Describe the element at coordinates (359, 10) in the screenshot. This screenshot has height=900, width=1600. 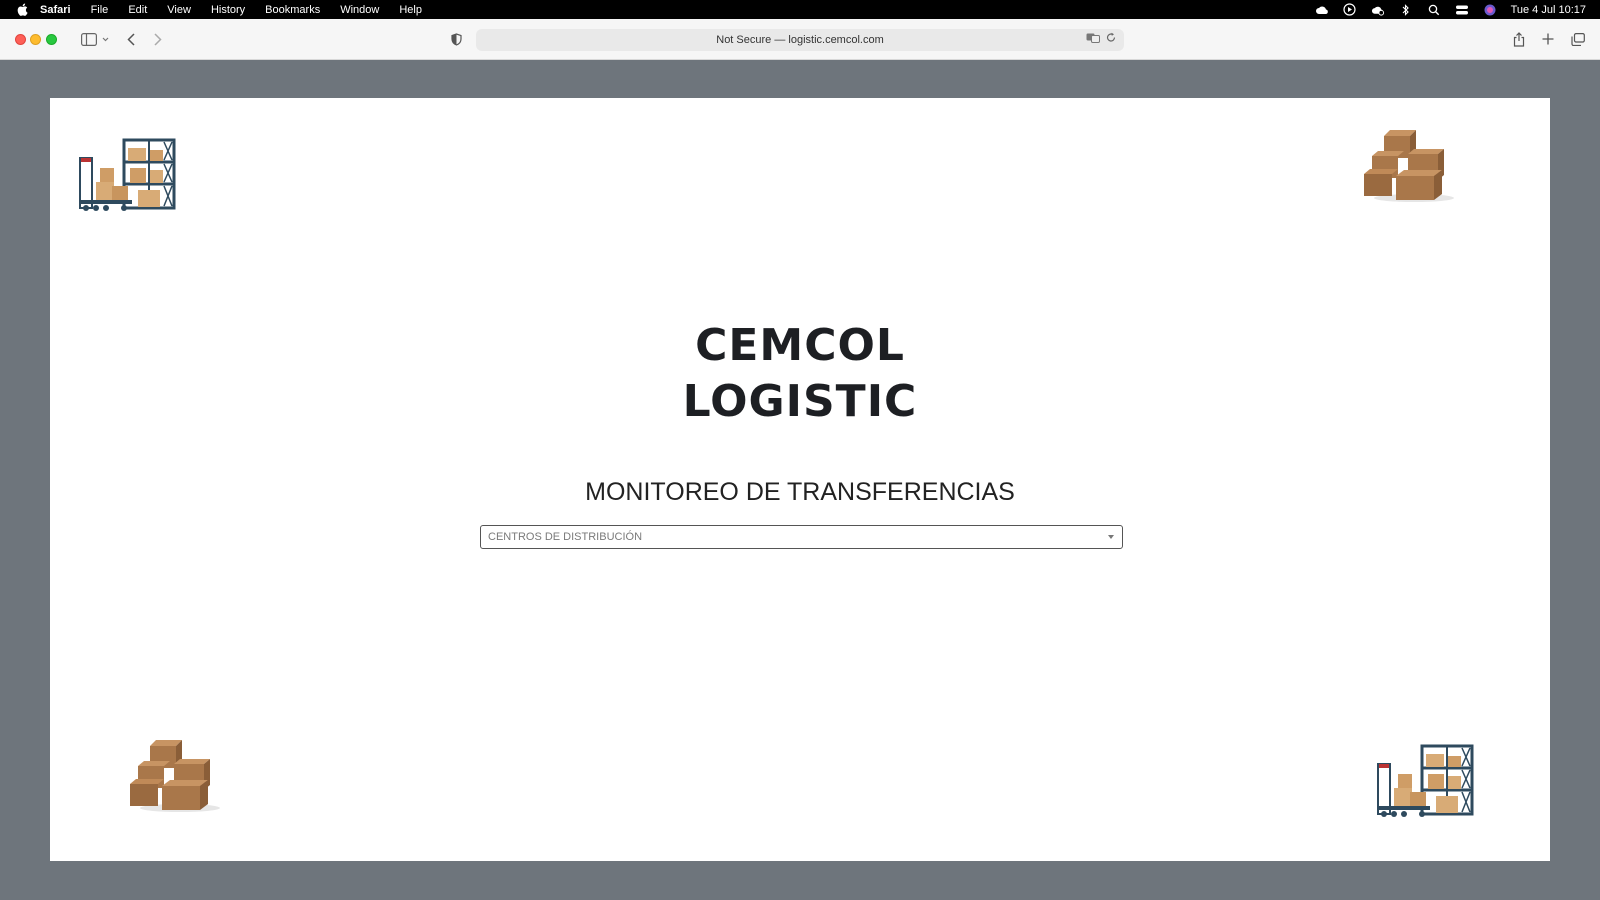
I see `menu-window: Window` at that location.